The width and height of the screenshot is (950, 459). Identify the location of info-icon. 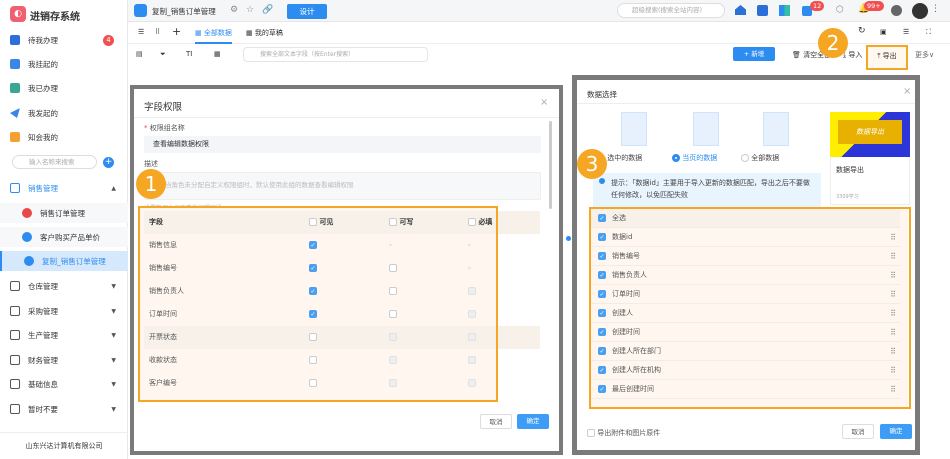
(602, 181).